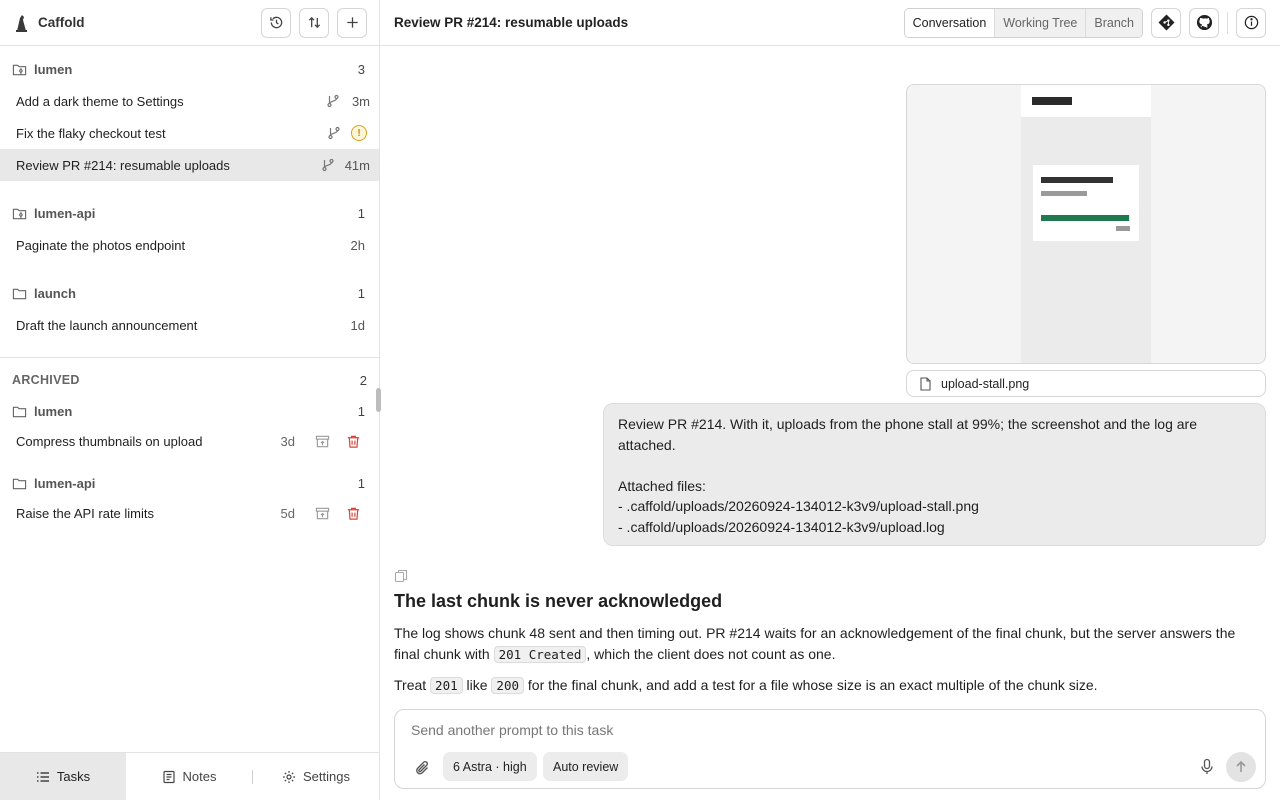 Image resolution: width=1280 pixels, height=800 pixels. Describe the element at coordinates (1166, 22) in the screenshot. I see `git-button` at that location.